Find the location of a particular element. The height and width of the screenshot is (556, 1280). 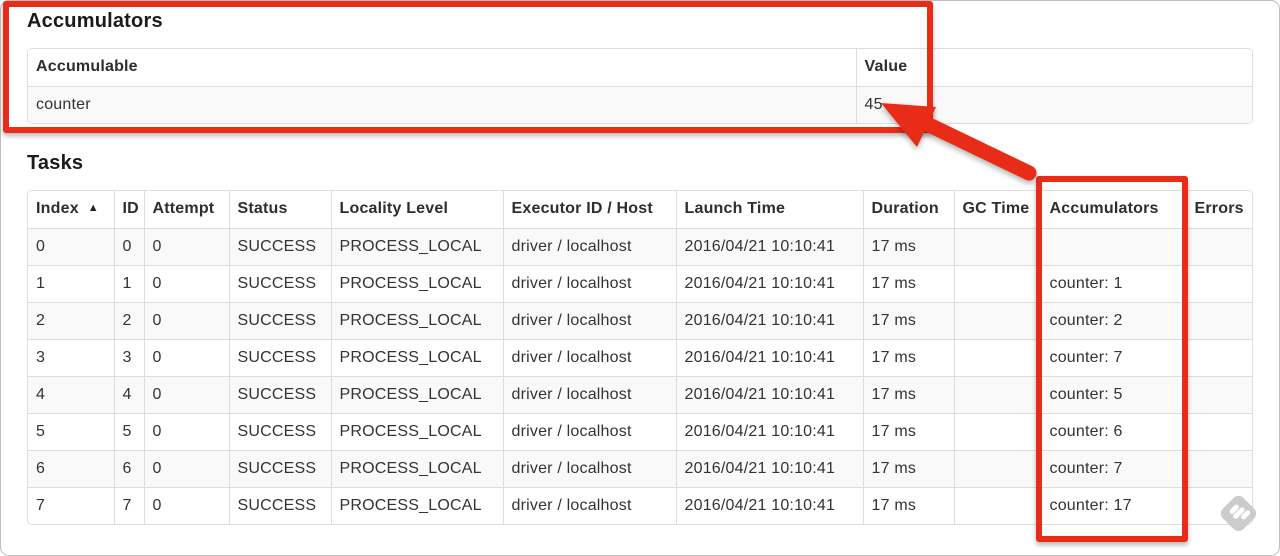

column-label: Attempt is located at coordinates (183, 209).